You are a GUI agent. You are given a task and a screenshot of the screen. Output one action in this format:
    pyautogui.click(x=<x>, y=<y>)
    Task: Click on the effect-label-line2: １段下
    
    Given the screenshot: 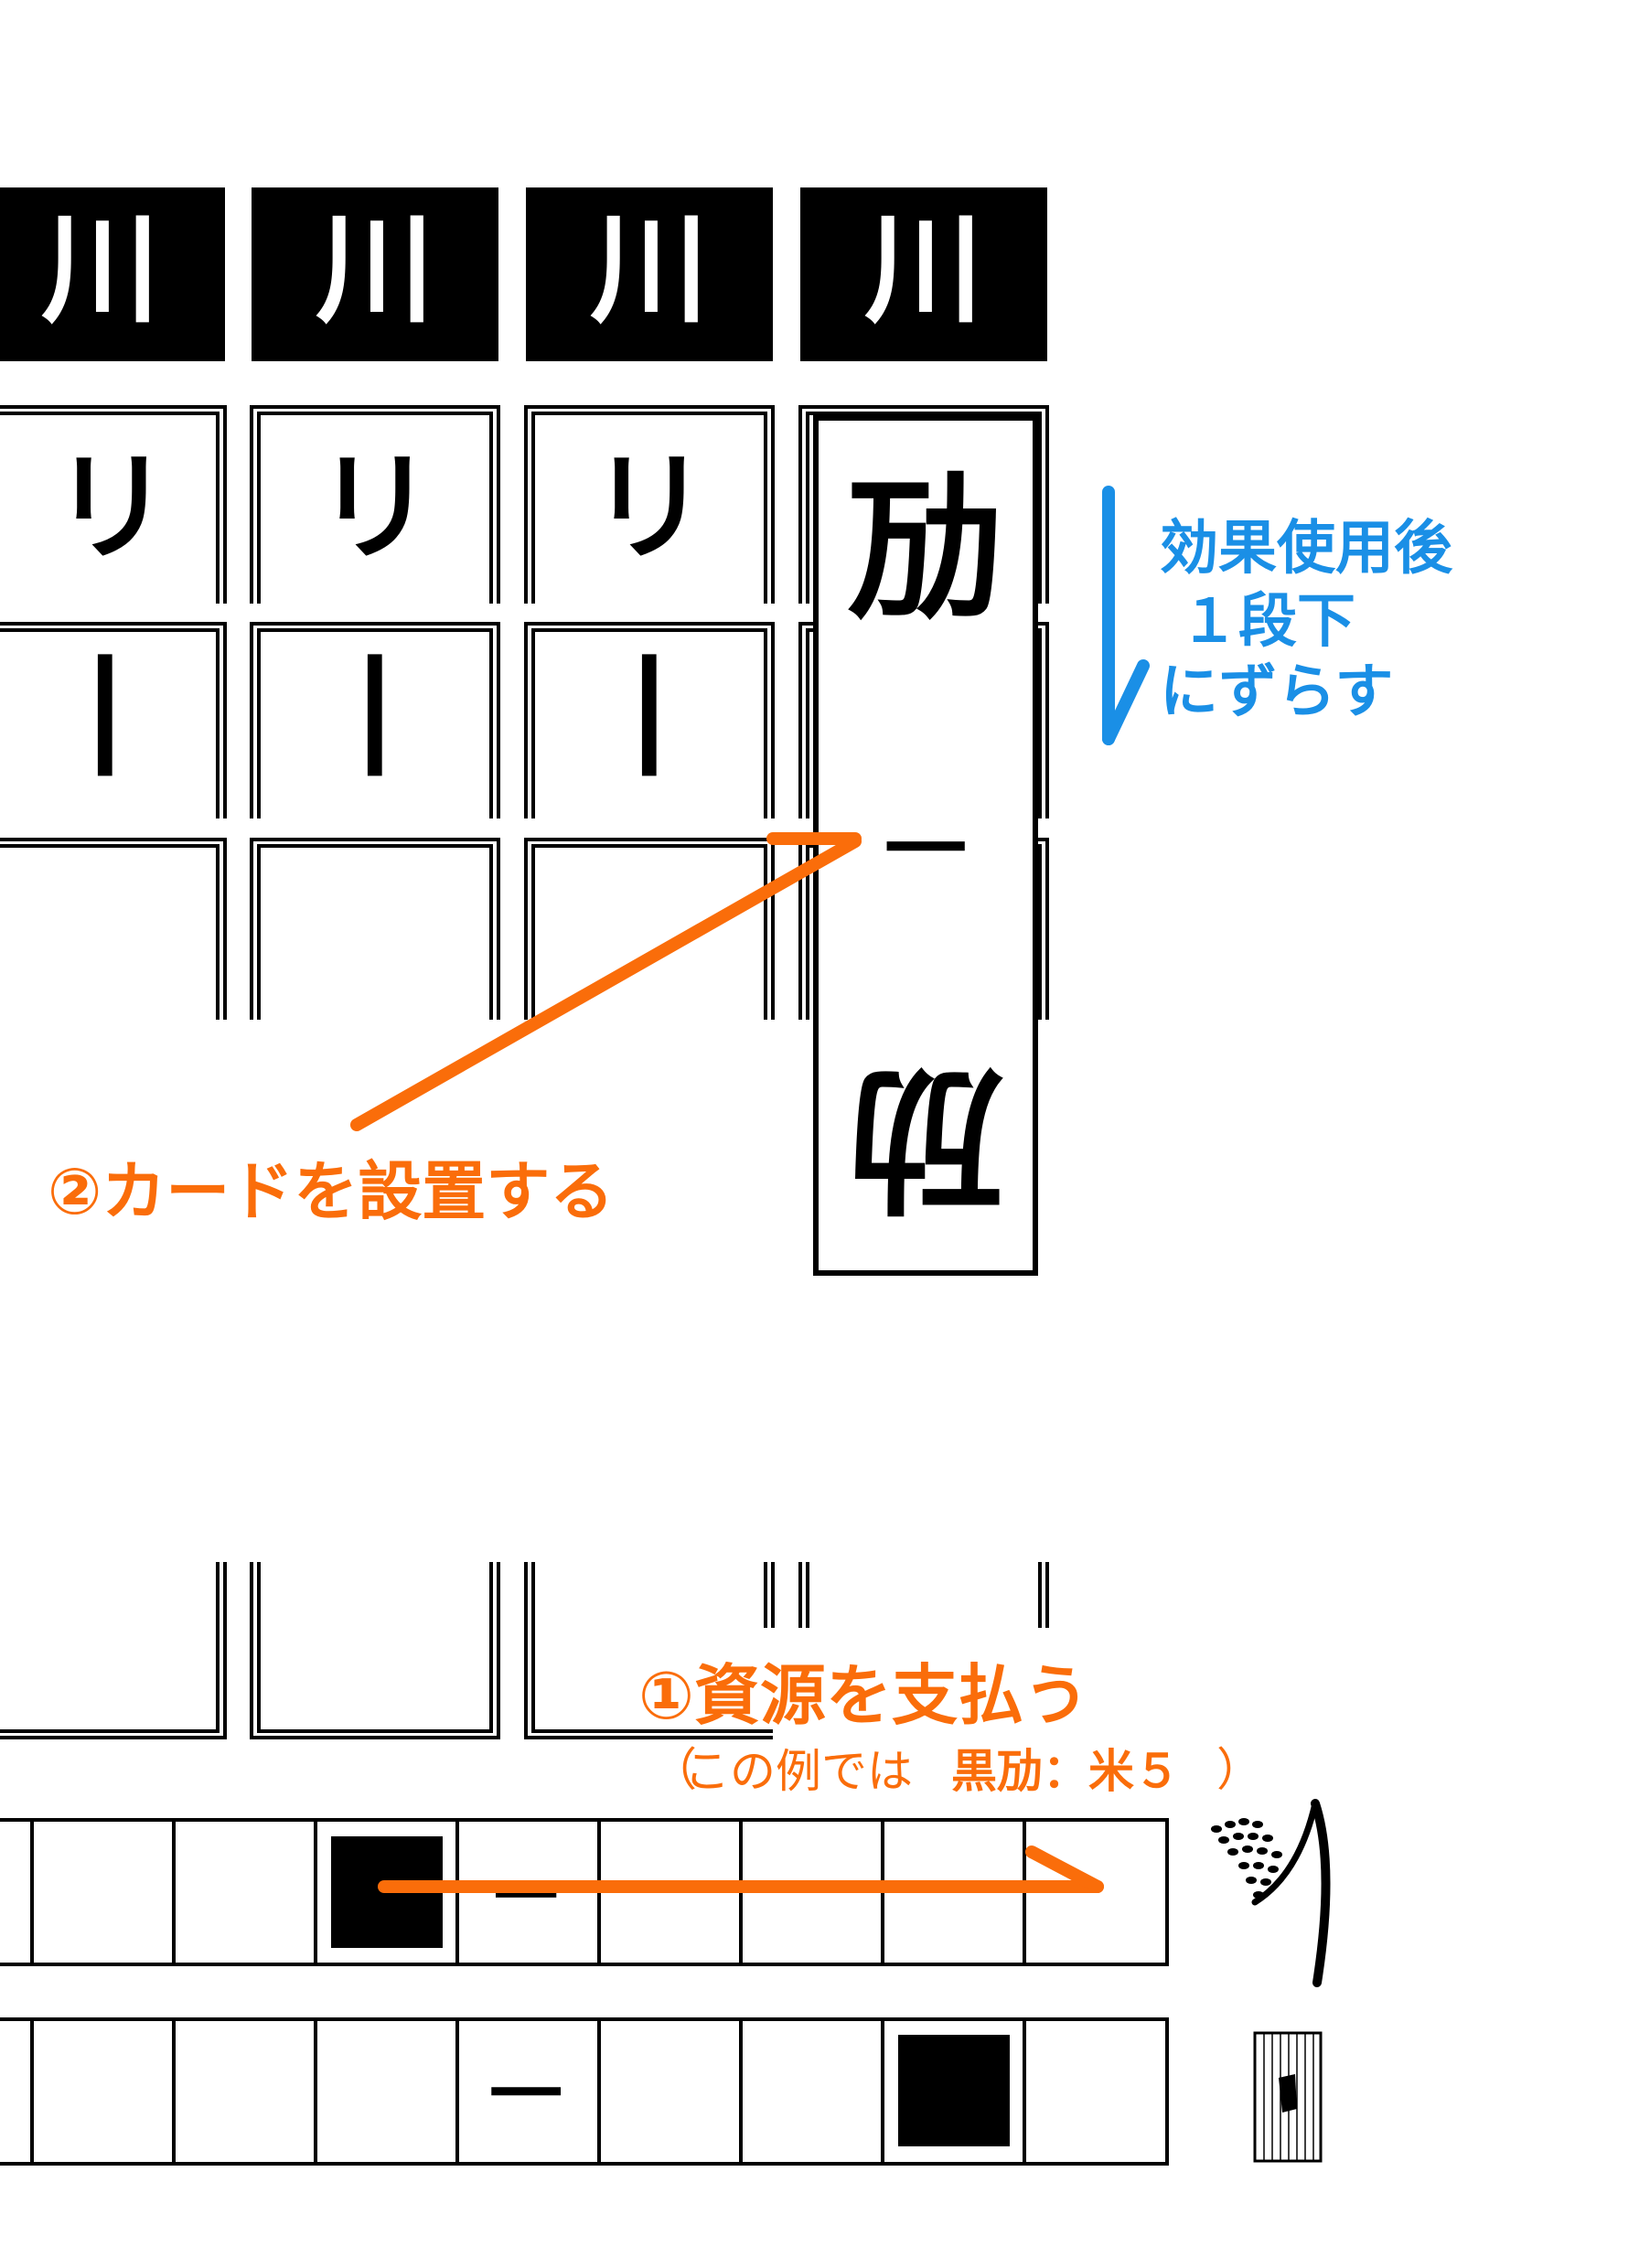 What is the action you would take?
    pyautogui.click(x=1267, y=622)
    